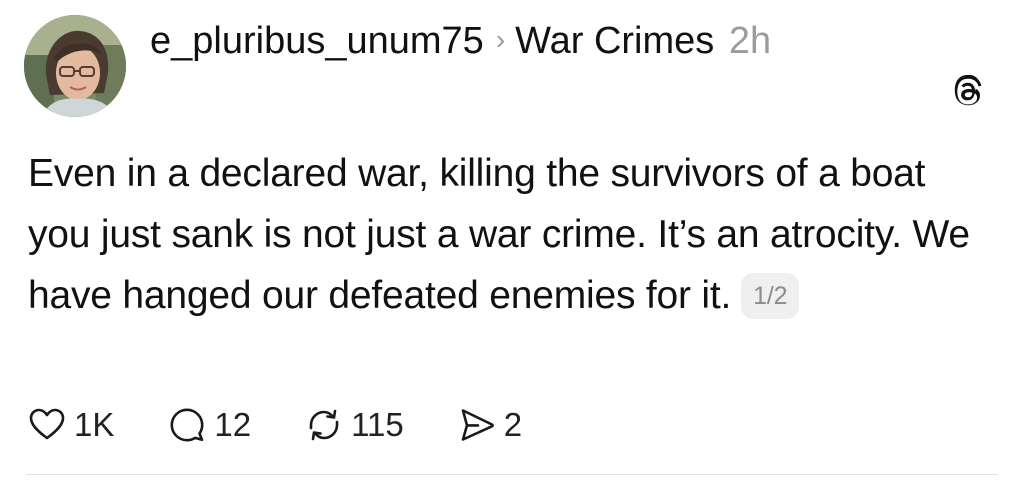 The width and height of the screenshot is (1024, 491). I want to click on action-bar: 1K 12 115 2, so click(300, 425).